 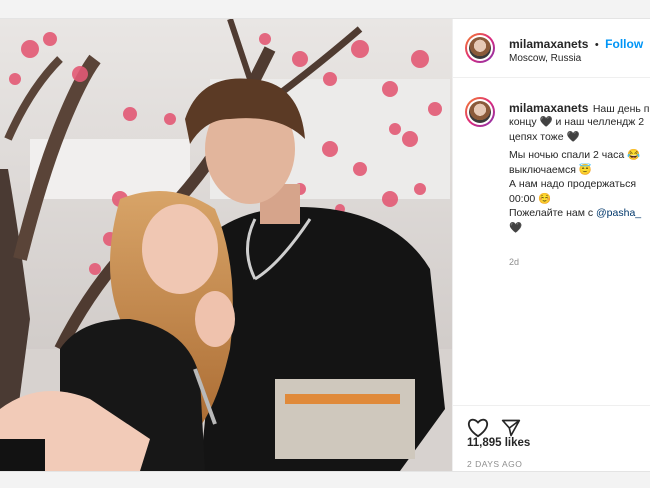 I want to click on caption-line-9: 🖤, so click(x=516, y=227).